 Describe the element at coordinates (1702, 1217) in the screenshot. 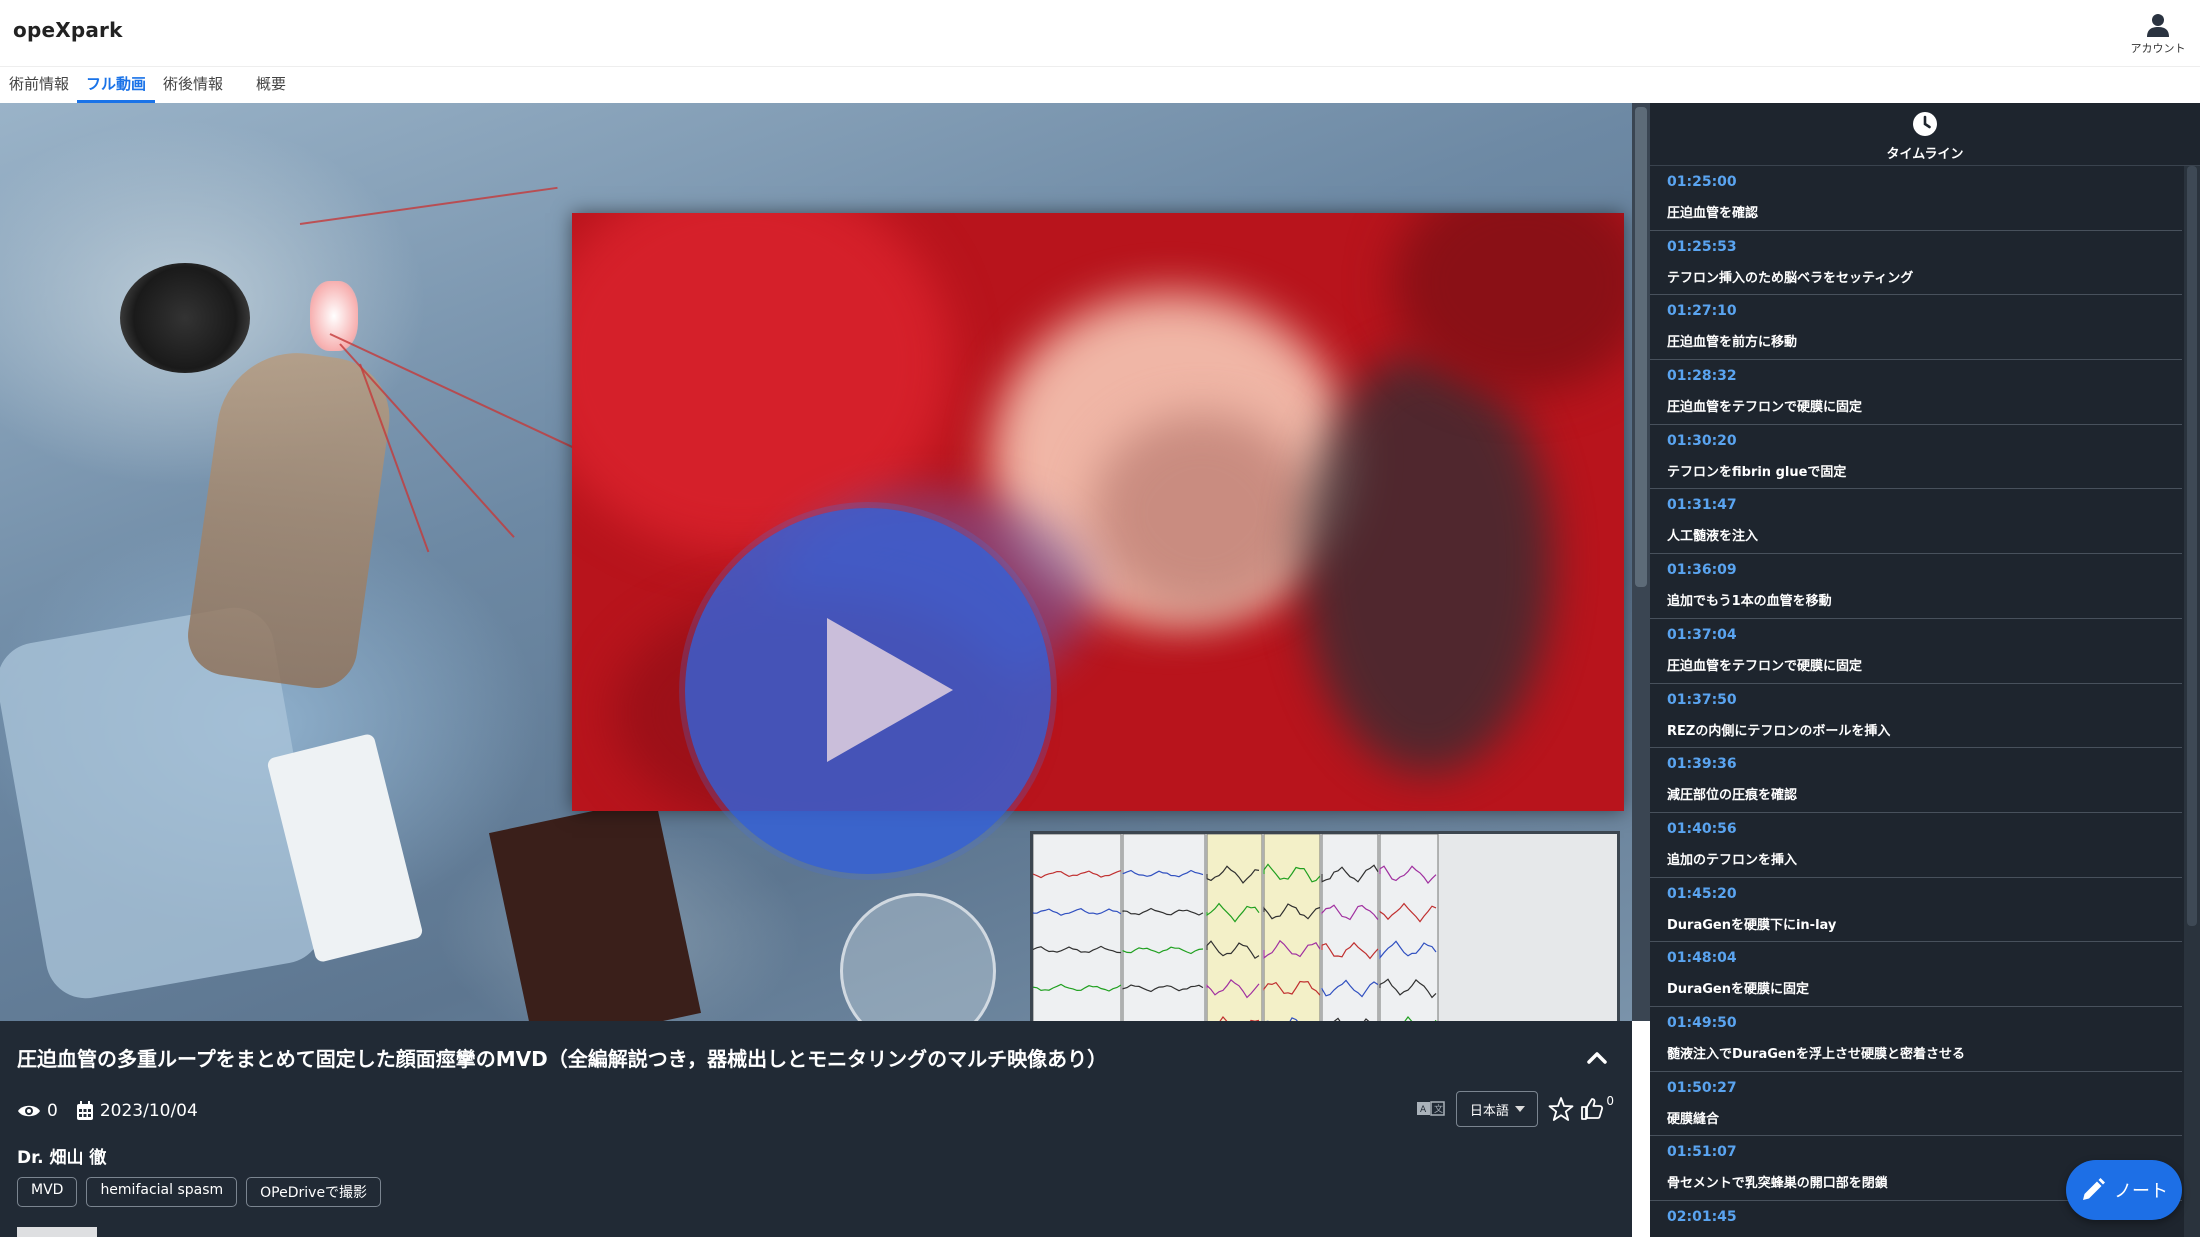

I see `timeline-item-time: 02:01:45` at that location.